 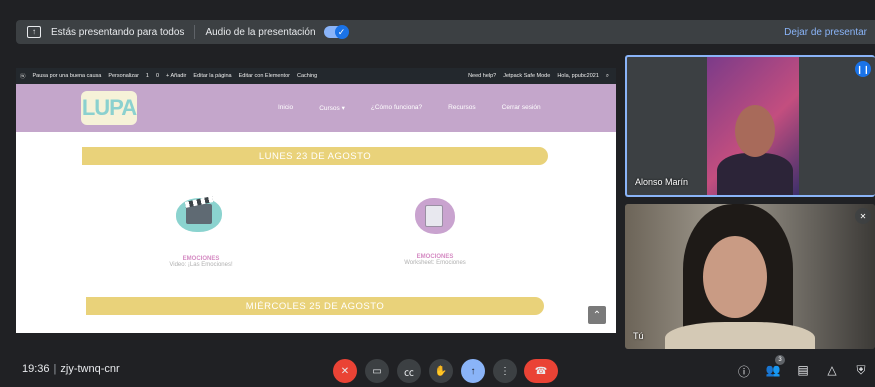 I want to click on mic-off-icon: ✕, so click(x=863, y=216).